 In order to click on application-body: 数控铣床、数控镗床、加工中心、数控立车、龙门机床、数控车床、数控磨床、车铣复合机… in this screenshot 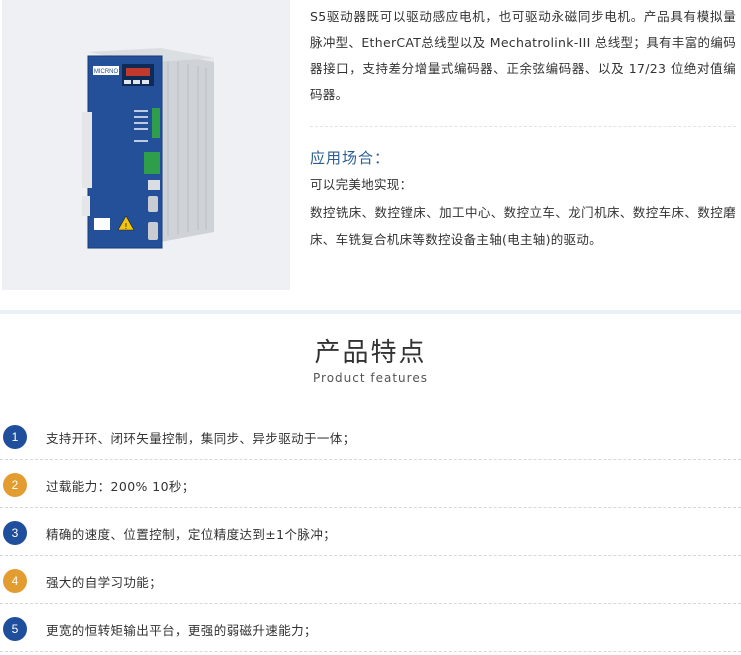, I will do `click(523, 226)`.